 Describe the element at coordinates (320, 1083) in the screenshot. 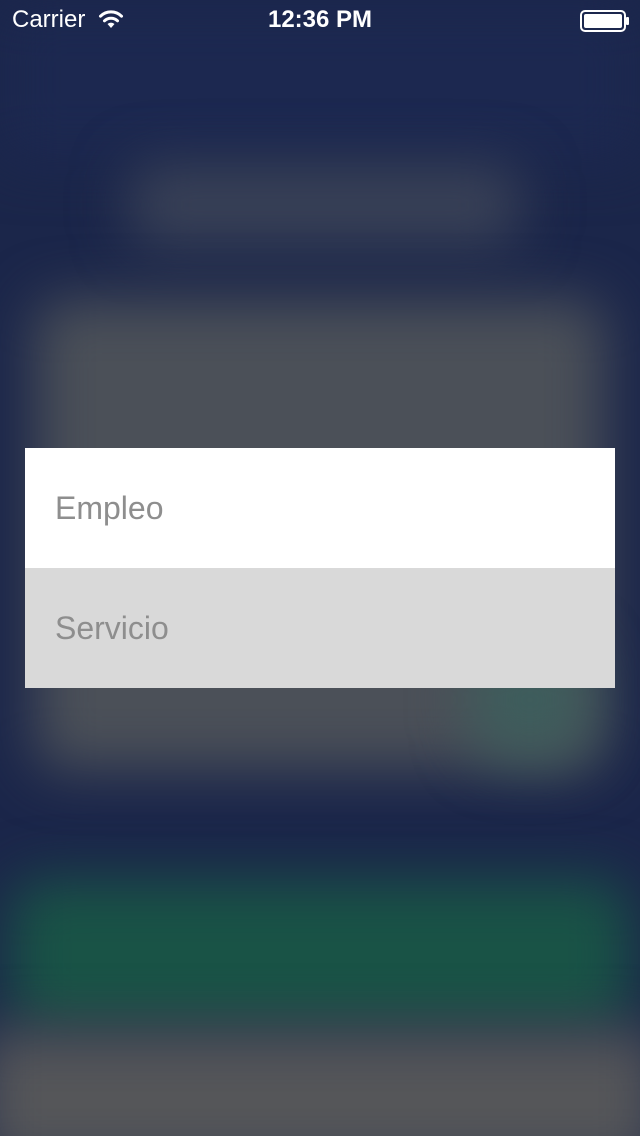

I see `background-blur-bottom` at that location.